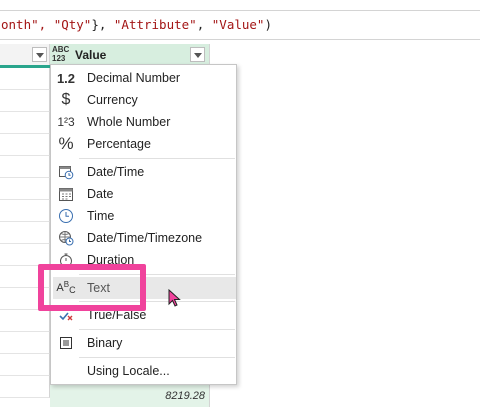 Image resolution: width=480 pixels, height=407 pixels. I want to click on menu-item-label: Currency, so click(112, 100).